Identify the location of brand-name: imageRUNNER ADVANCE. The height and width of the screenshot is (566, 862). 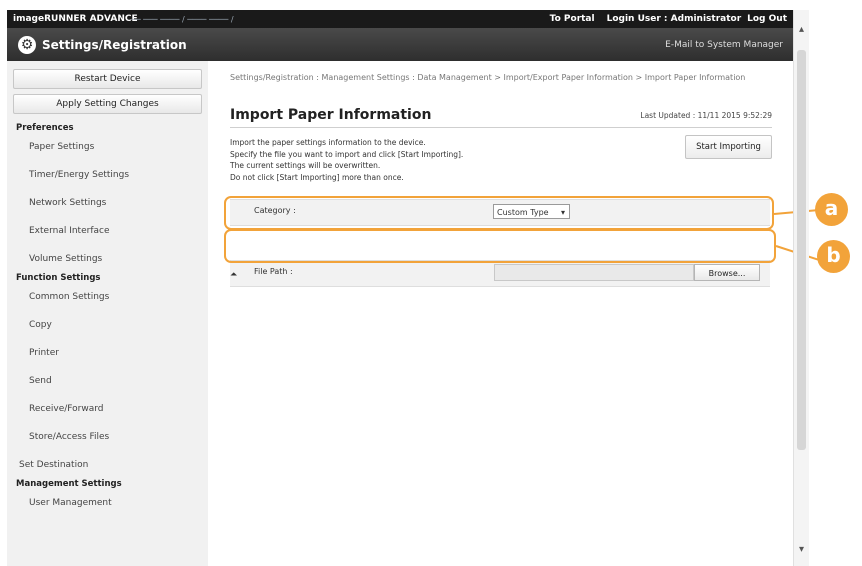
(75, 19).